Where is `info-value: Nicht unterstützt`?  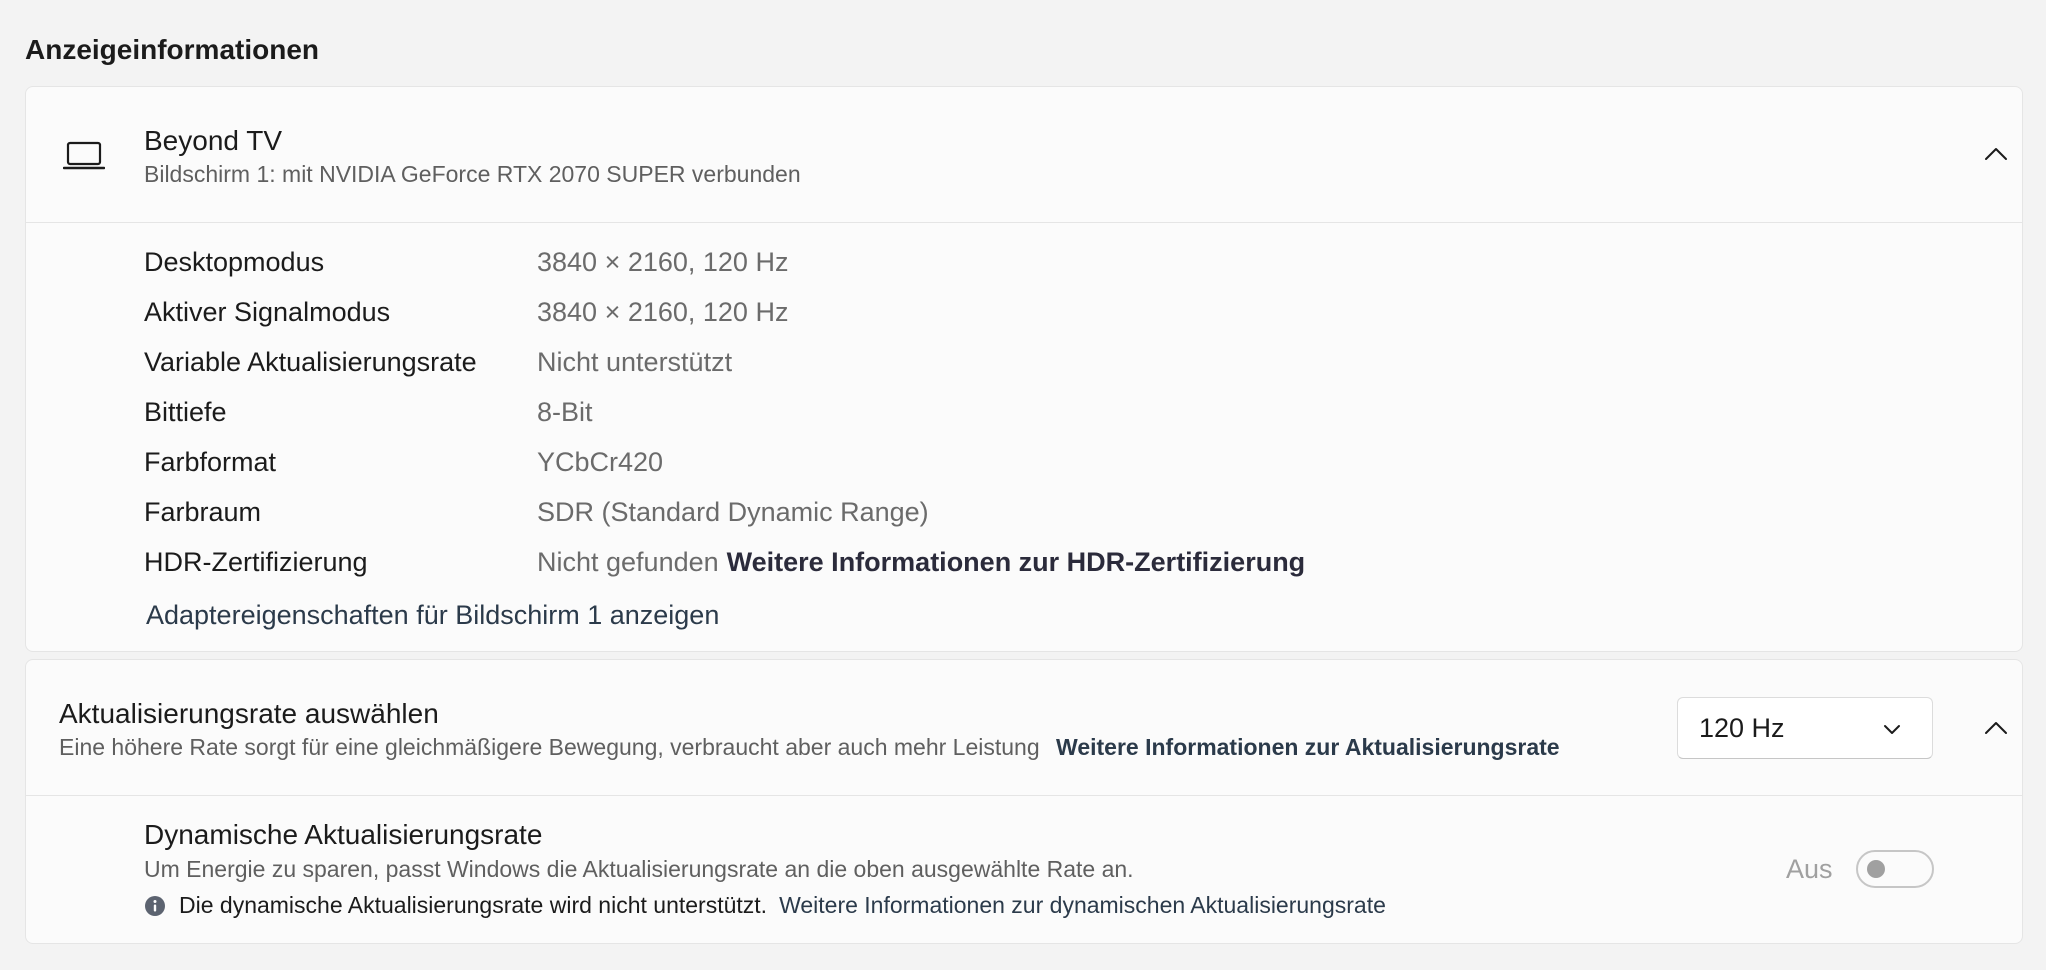
info-value: Nicht unterstützt is located at coordinates (635, 361).